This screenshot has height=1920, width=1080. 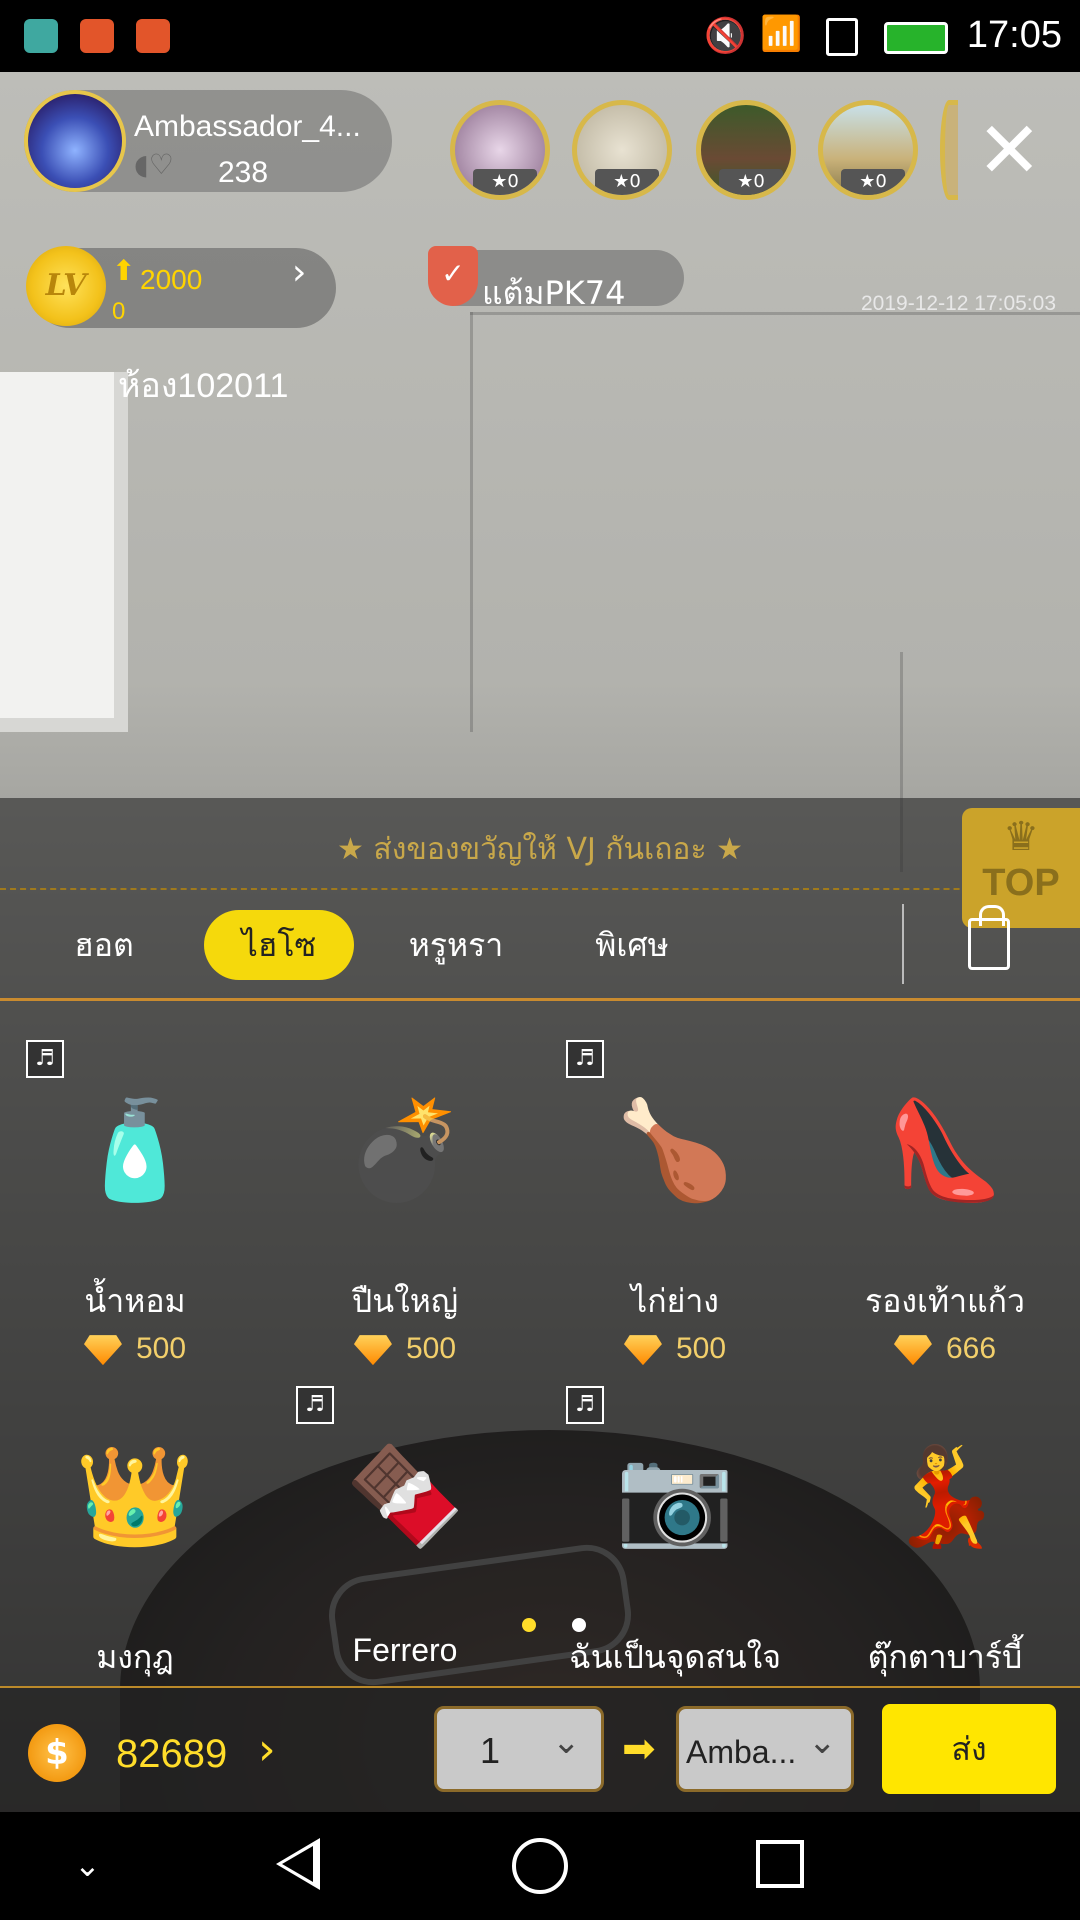 I want to click on tab-underline, so click(x=540, y=999).